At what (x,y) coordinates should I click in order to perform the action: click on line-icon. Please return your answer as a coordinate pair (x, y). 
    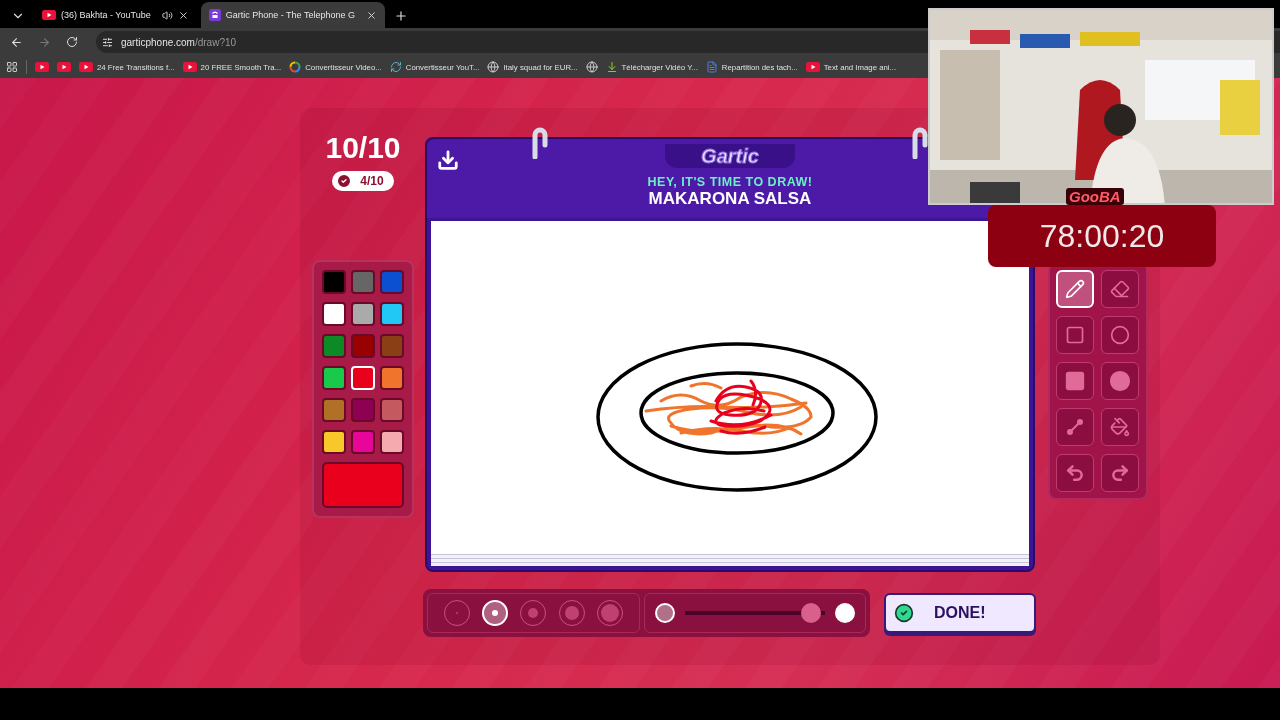
    Looking at the image, I should click on (1074, 427).